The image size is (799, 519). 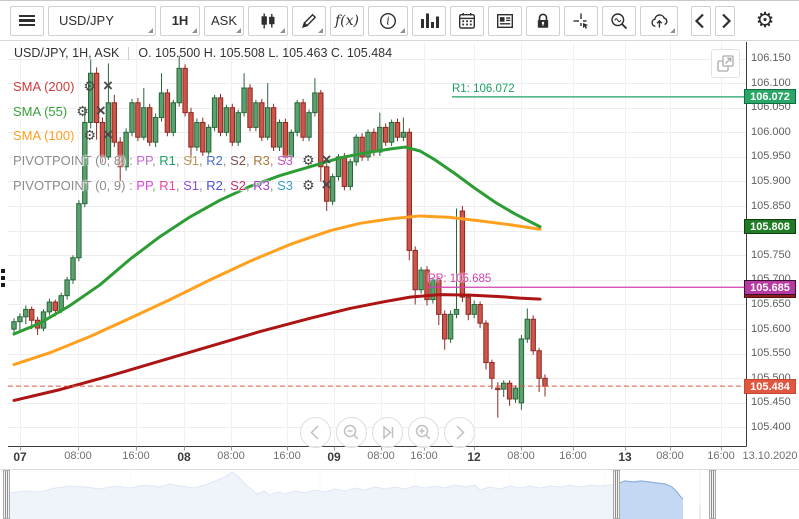 What do you see at coordinates (180, 20) in the screenshot?
I see `period-select: 1H` at bounding box center [180, 20].